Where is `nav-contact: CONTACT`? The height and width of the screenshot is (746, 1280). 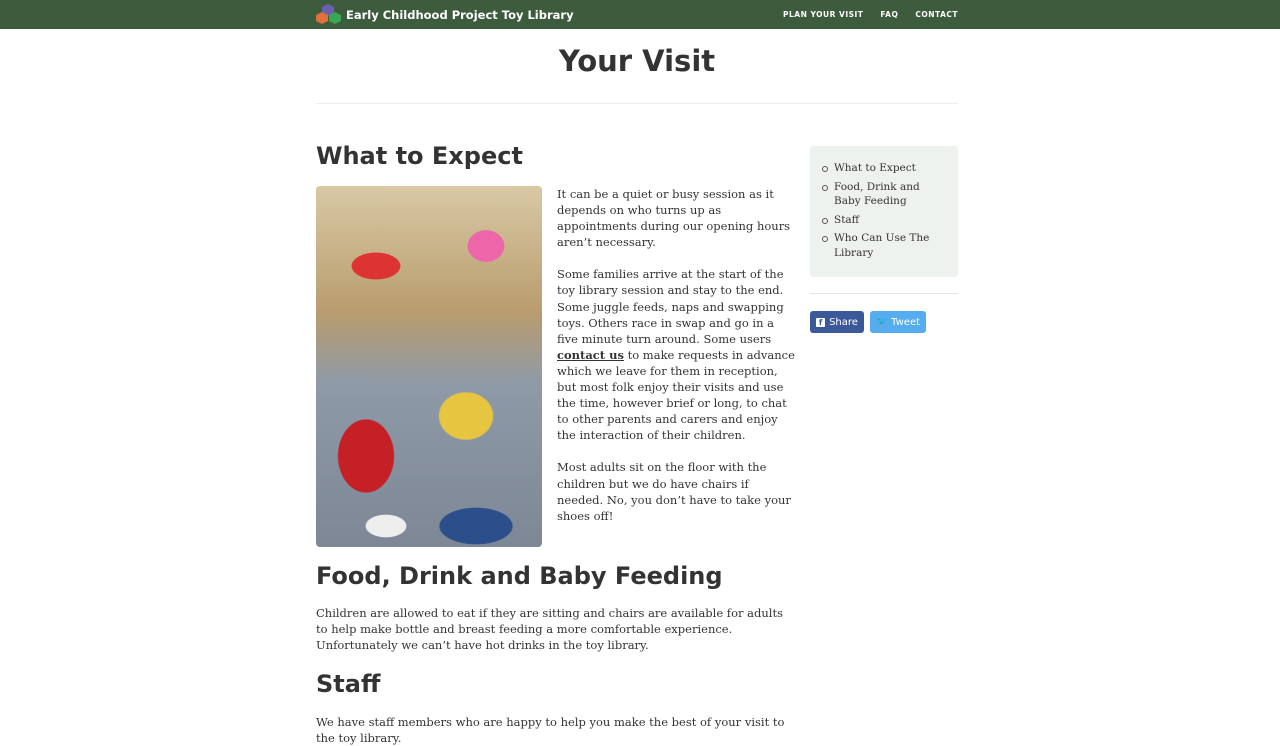
nav-contact: CONTACT is located at coordinates (936, 14).